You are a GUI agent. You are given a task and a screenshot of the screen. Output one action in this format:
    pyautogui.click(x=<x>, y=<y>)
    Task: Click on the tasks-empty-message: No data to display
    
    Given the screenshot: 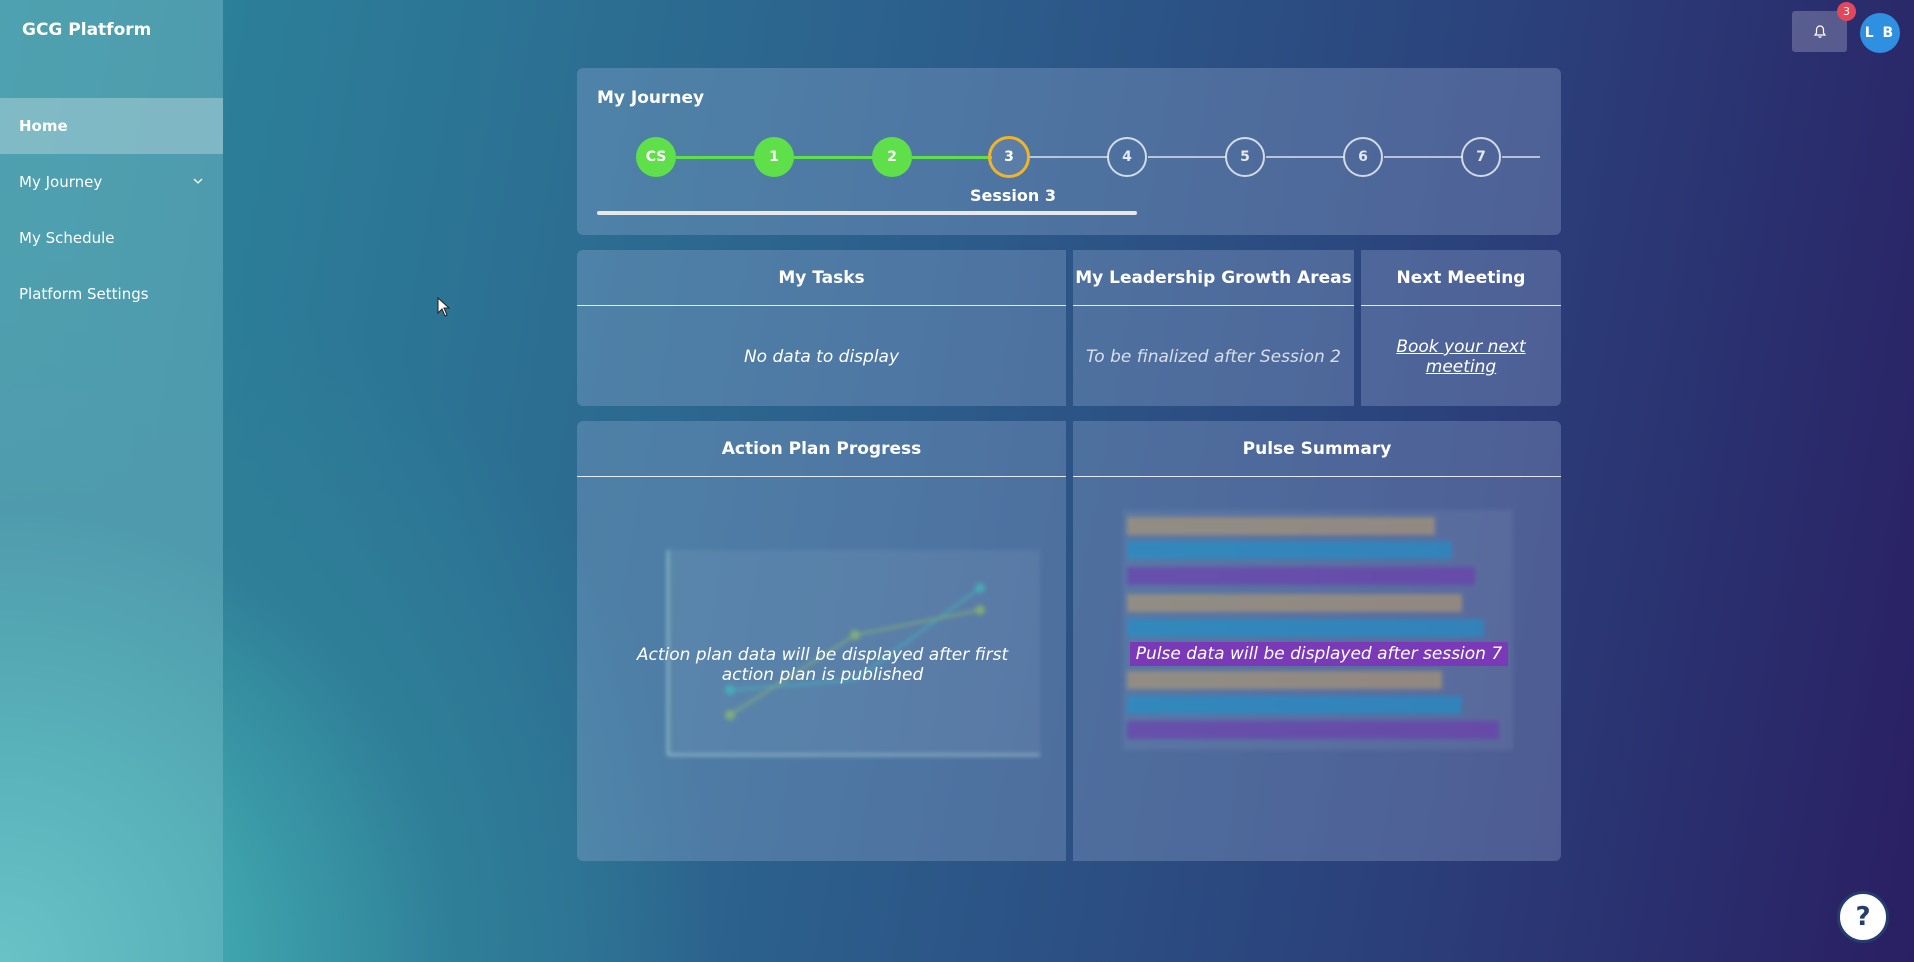 What is the action you would take?
    pyautogui.click(x=821, y=357)
    